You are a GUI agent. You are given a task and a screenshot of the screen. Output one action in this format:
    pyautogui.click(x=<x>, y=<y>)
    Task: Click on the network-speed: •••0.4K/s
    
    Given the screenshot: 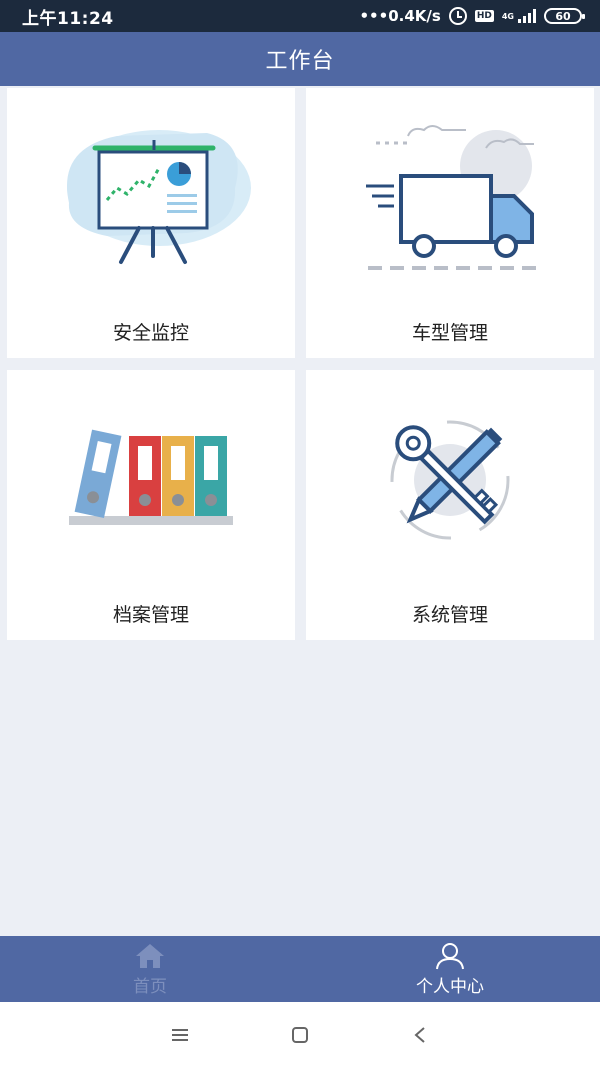 What is the action you would take?
    pyautogui.click(x=400, y=16)
    